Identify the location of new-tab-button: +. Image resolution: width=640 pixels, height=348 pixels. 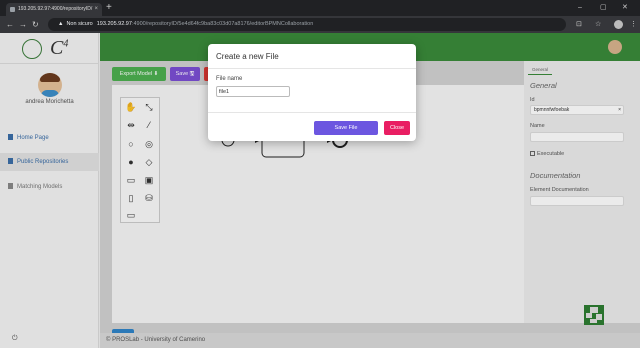
(109, 8).